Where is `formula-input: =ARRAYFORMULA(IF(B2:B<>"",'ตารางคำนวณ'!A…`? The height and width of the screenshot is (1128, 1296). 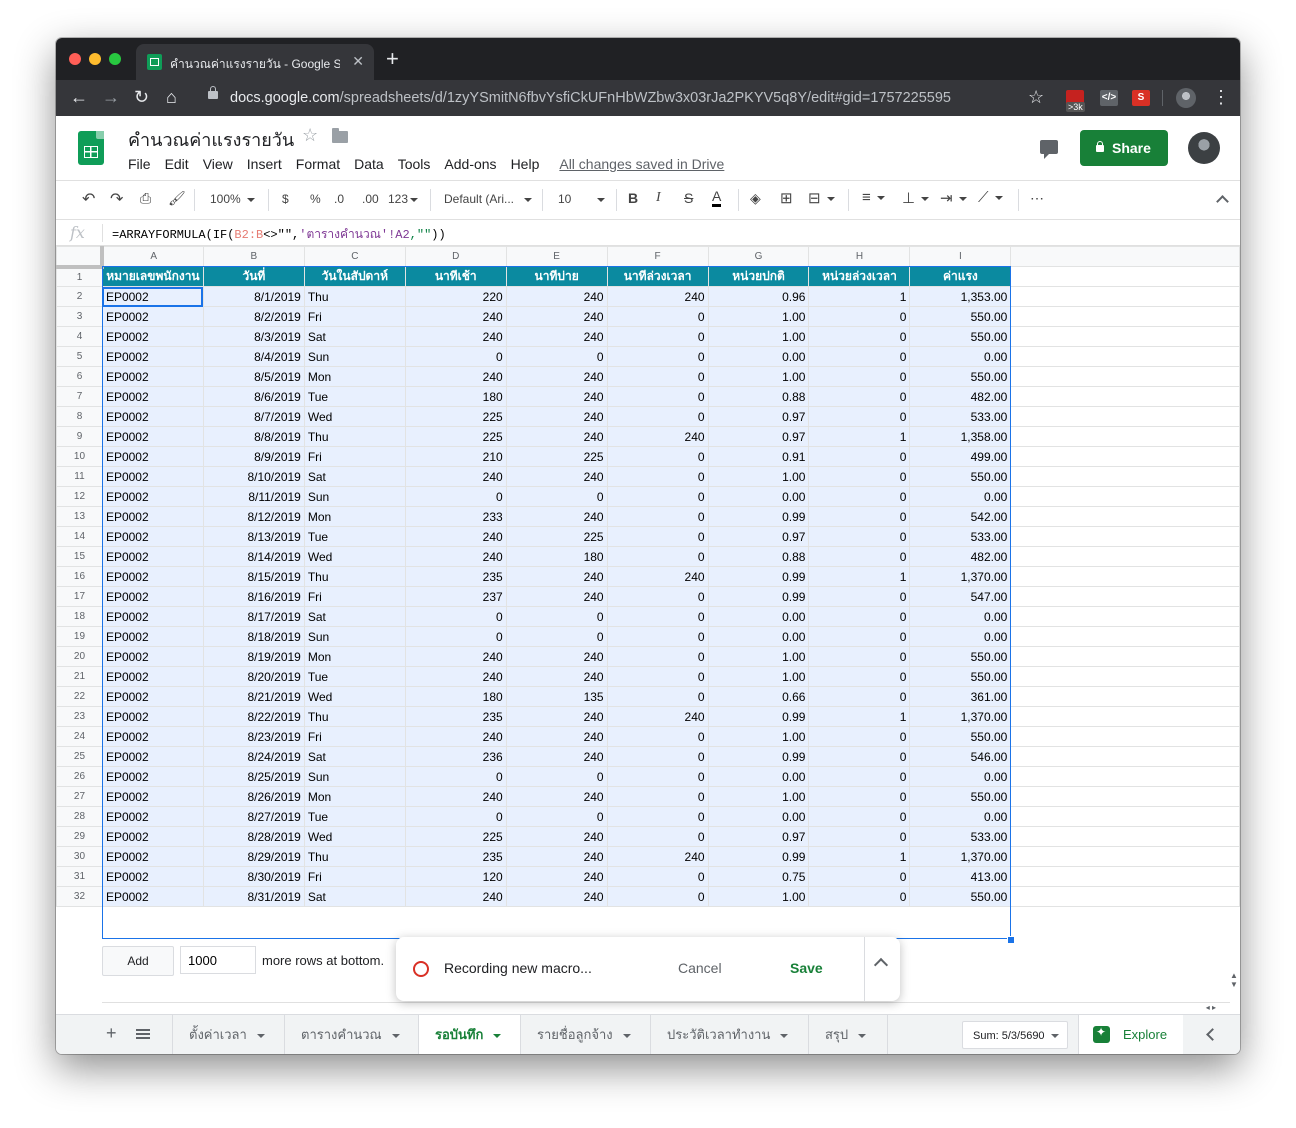 formula-input: =ARRAYFORMULA(IF(B2:B<>"",'ตารางคำนวณ'!A… is located at coordinates (279, 234).